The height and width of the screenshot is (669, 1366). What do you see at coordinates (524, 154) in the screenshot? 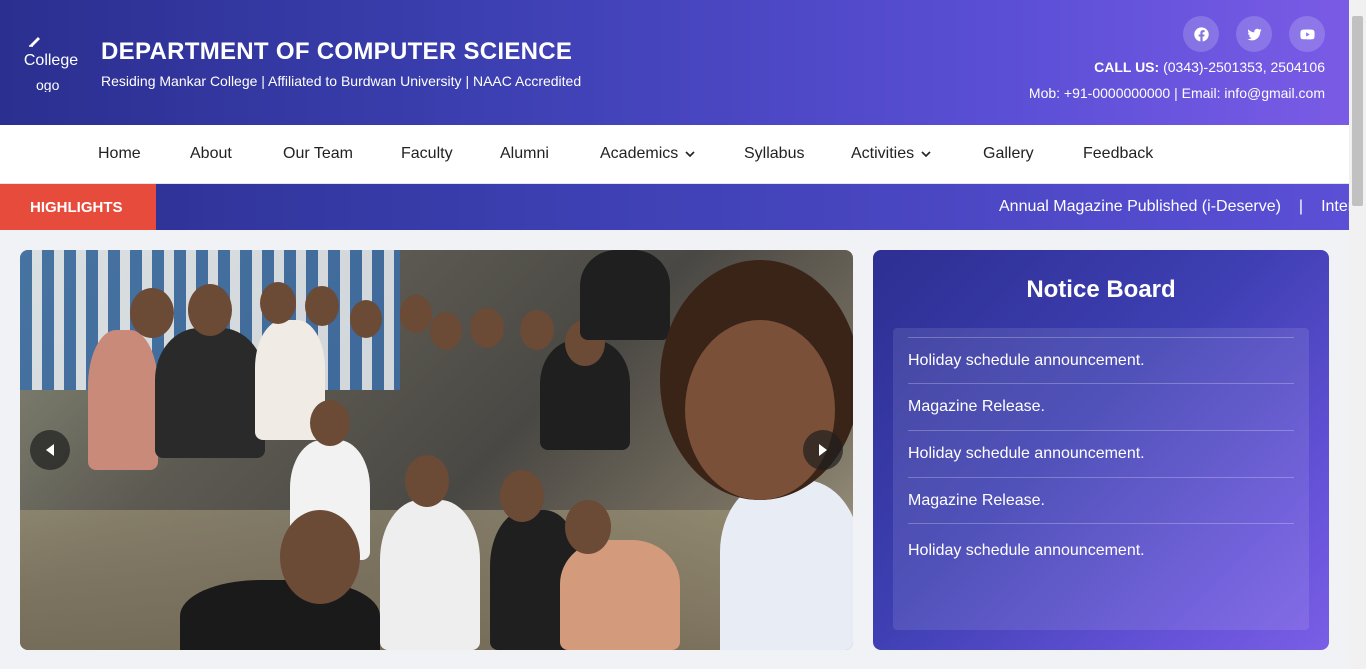
I see `nav-alumni: Alumni` at bounding box center [524, 154].